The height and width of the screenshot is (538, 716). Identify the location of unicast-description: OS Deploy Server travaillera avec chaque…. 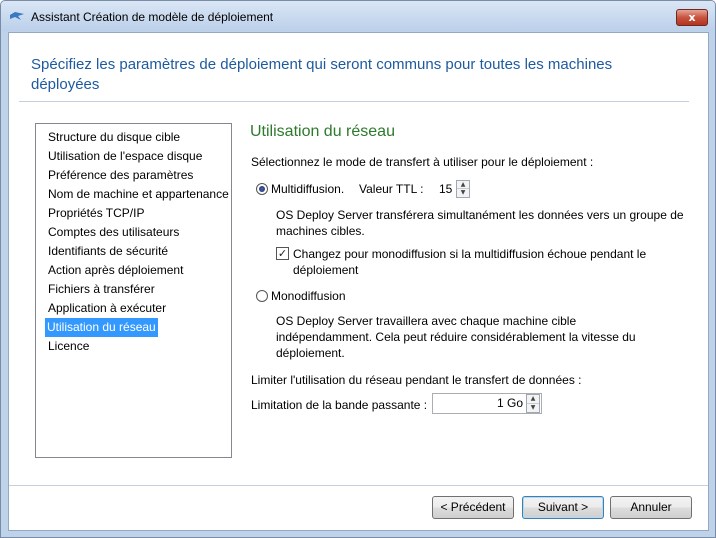
(456, 337).